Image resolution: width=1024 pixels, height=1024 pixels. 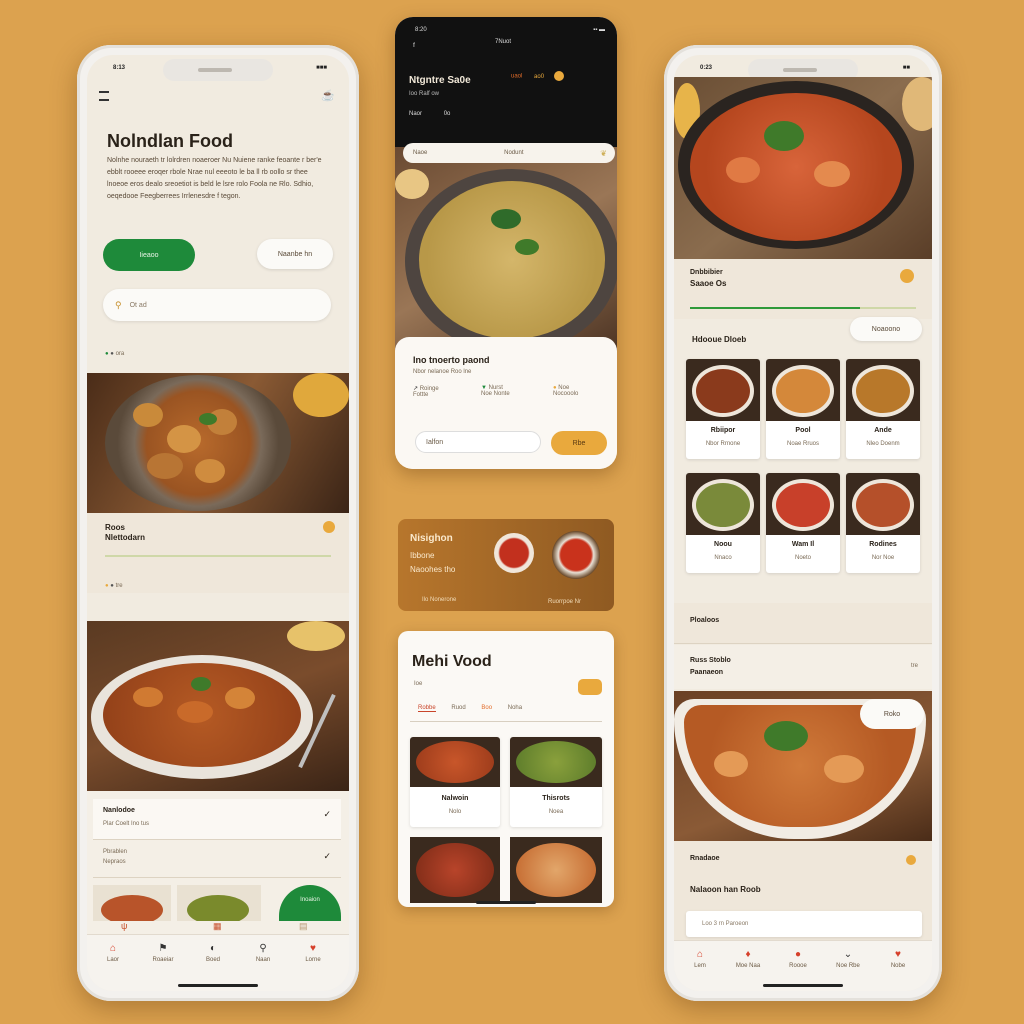 I want to click on menu-badge-icon, so click(x=590, y=687).